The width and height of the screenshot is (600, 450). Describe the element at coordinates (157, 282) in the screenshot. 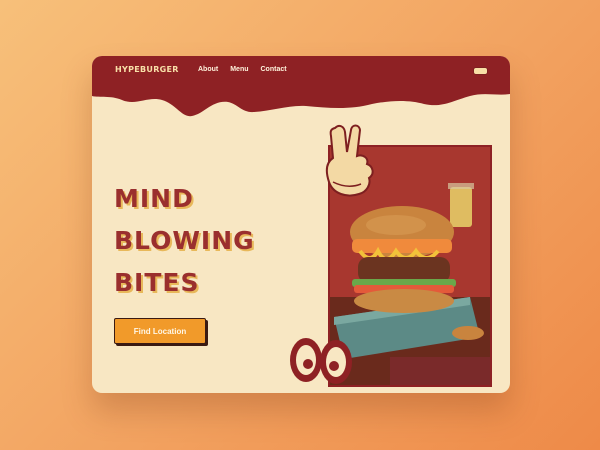

I see `headline-line-3: BITES` at that location.